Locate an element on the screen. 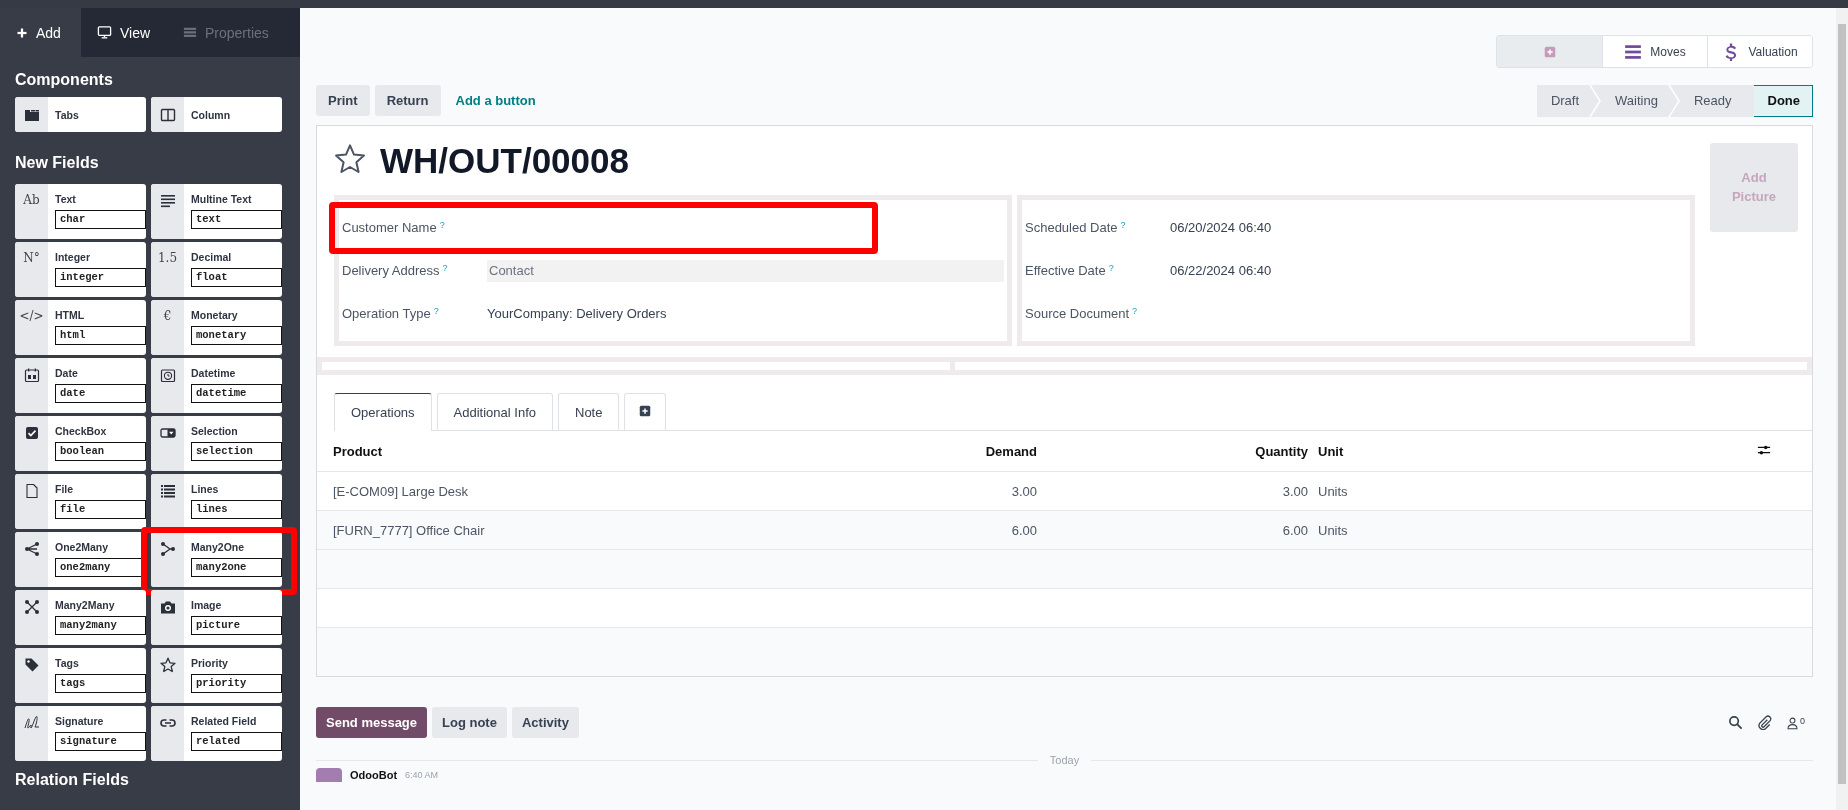 The height and width of the screenshot is (810, 1848). field-card: Image picture is located at coordinates (216, 617).